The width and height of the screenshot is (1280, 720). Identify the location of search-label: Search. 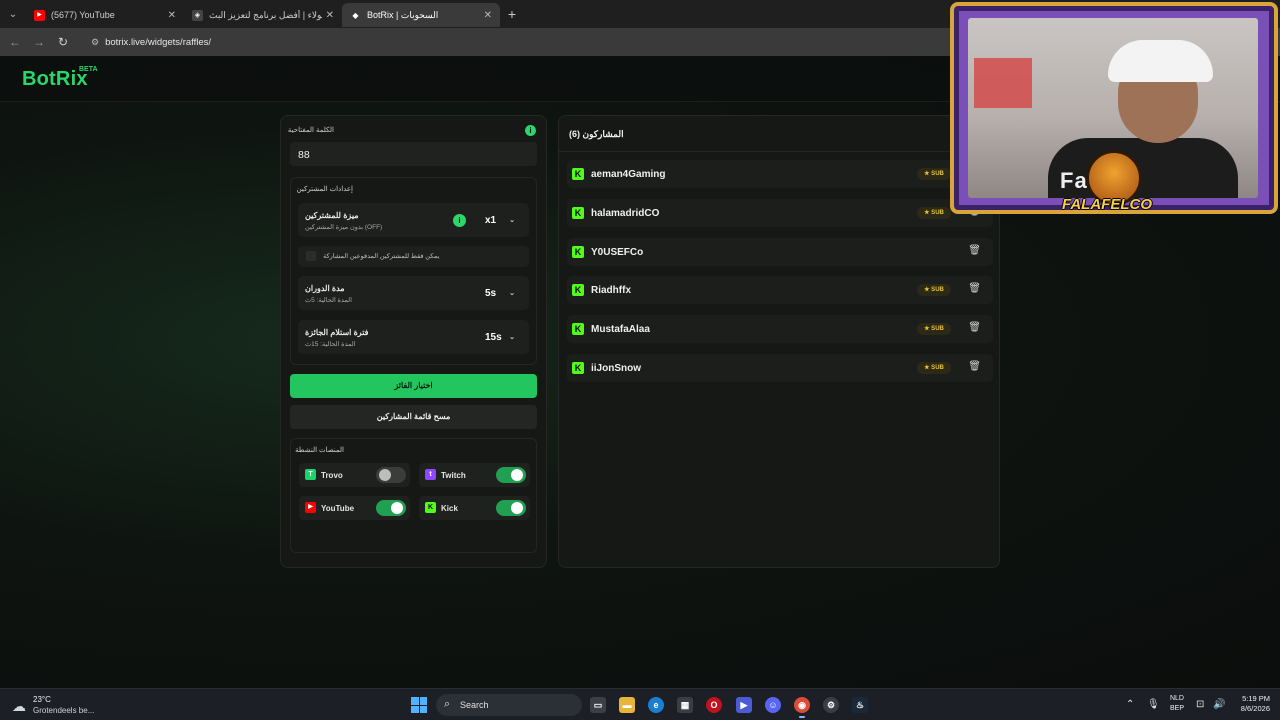
(474, 705).